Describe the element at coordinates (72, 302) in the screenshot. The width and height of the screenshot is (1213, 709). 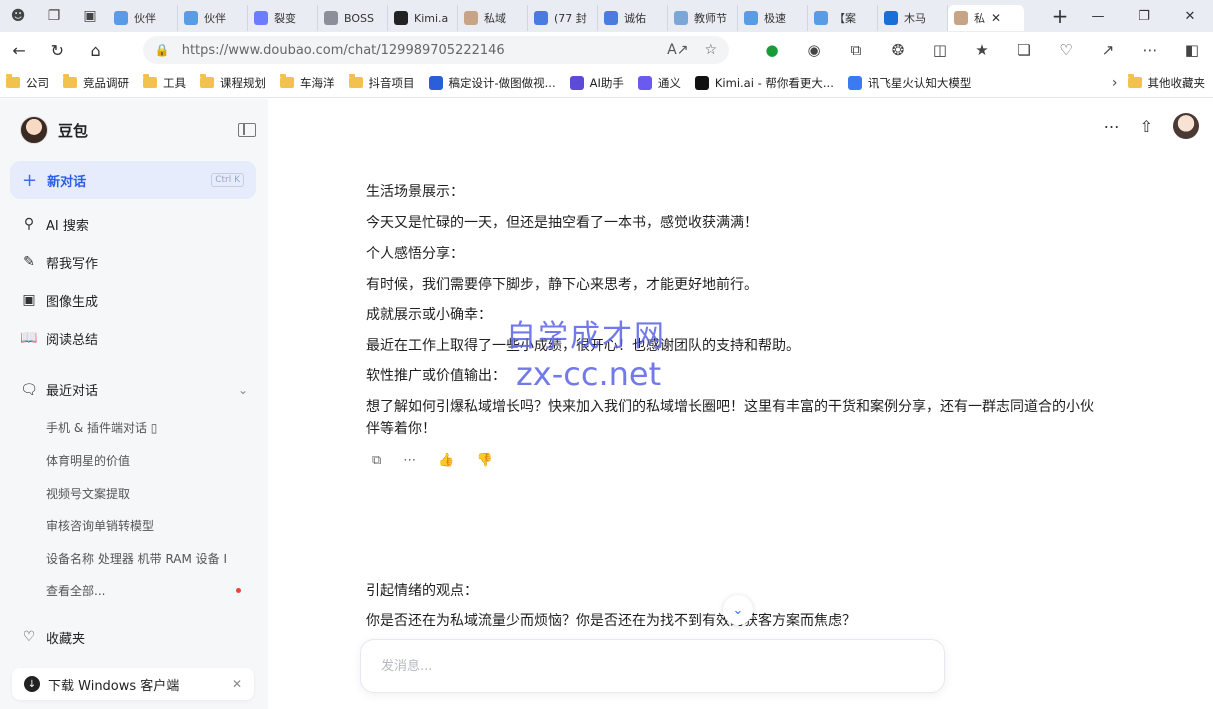
I see `nav-label: 图像生成` at that location.